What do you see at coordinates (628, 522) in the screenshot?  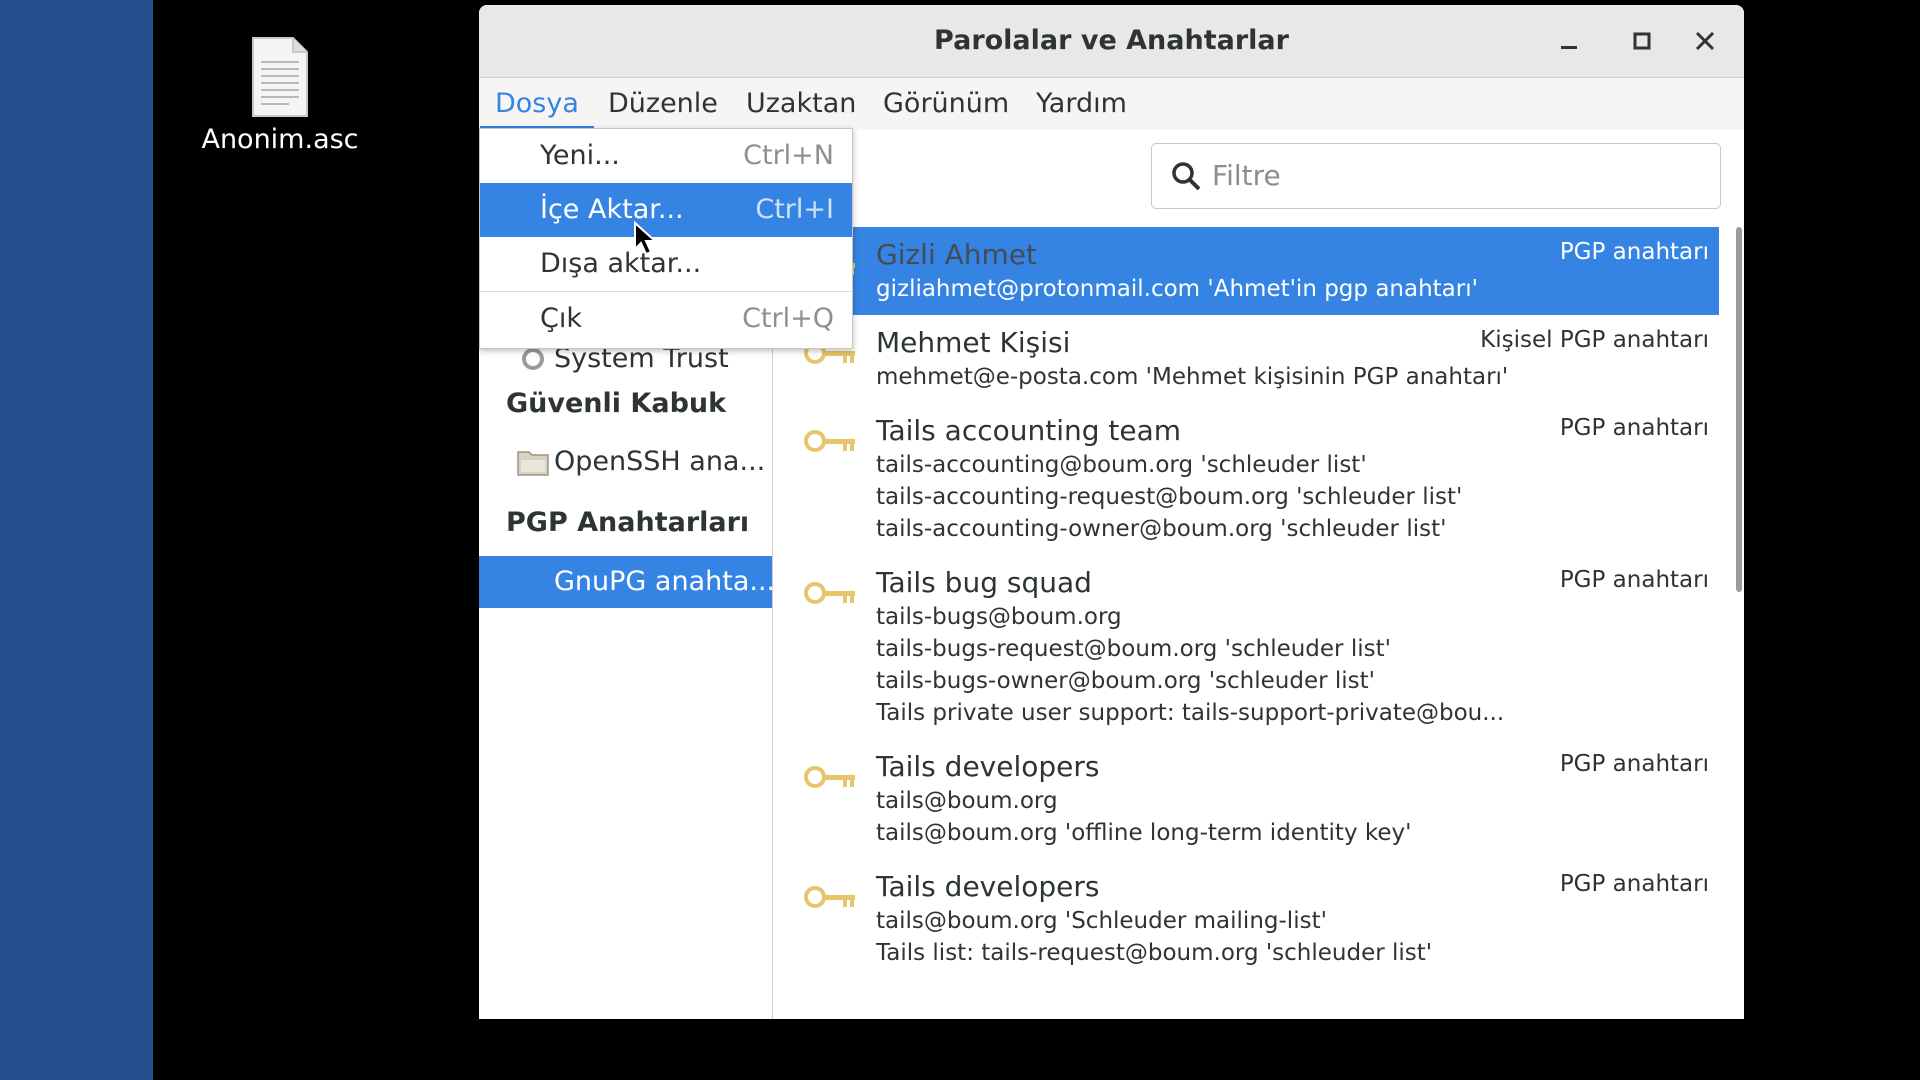 I see `sidebar-section-title: PGP Anahtarları` at bounding box center [628, 522].